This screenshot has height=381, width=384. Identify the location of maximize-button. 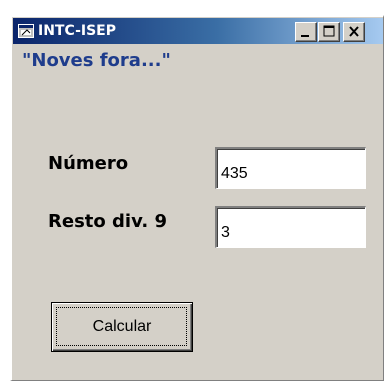
(329, 32).